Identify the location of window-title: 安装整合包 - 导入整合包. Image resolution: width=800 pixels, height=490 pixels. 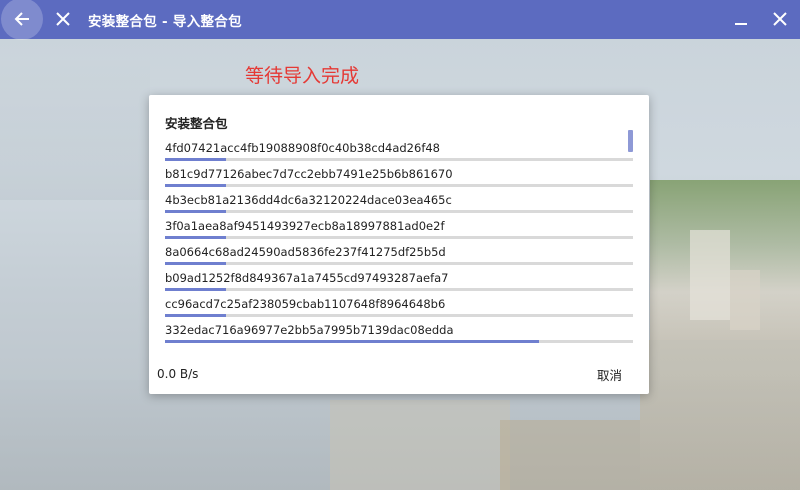
(165, 22).